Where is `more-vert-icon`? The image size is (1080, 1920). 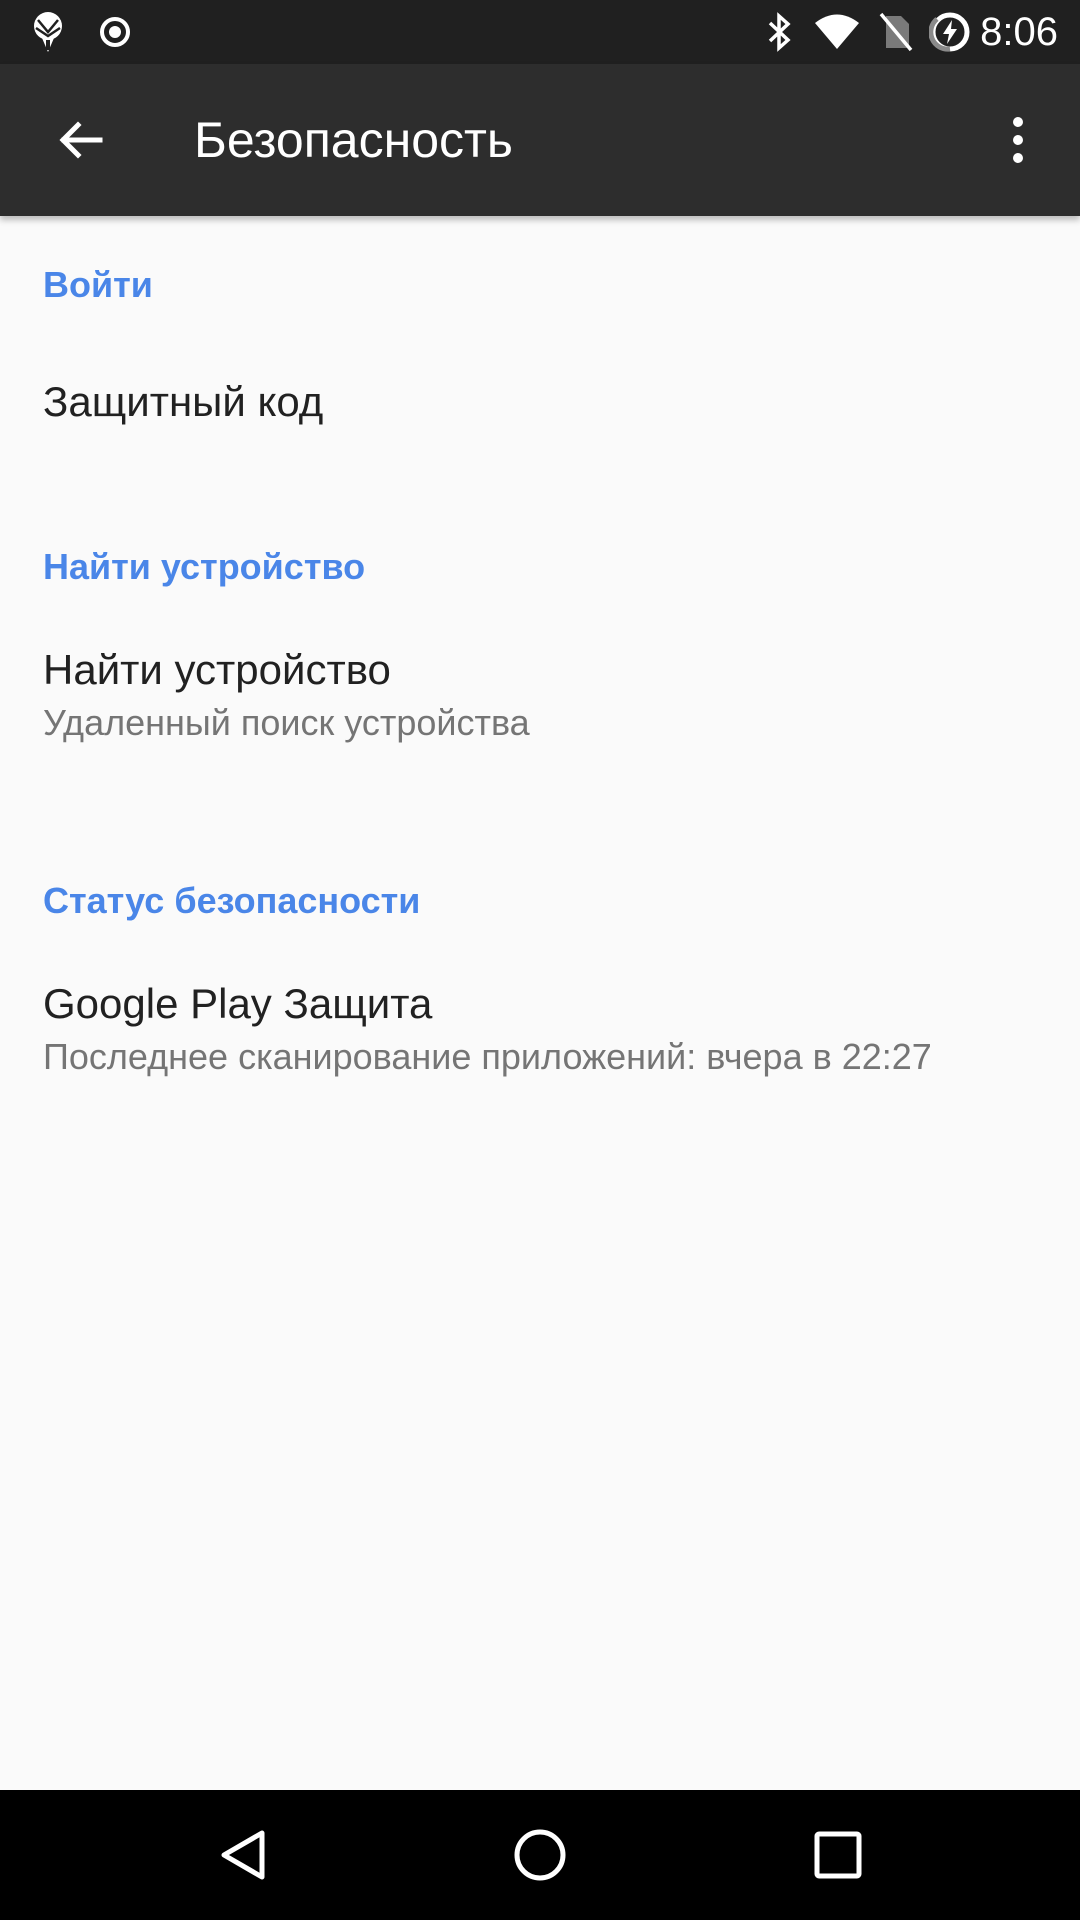 more-vert-icon is located at coordinates (1018, 140).